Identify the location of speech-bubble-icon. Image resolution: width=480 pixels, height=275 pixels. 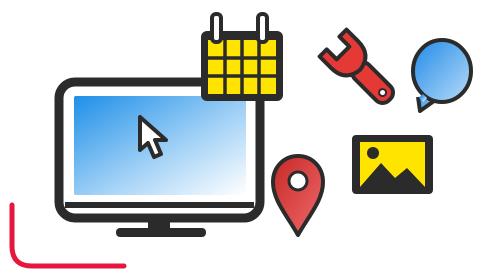
(442, 75).